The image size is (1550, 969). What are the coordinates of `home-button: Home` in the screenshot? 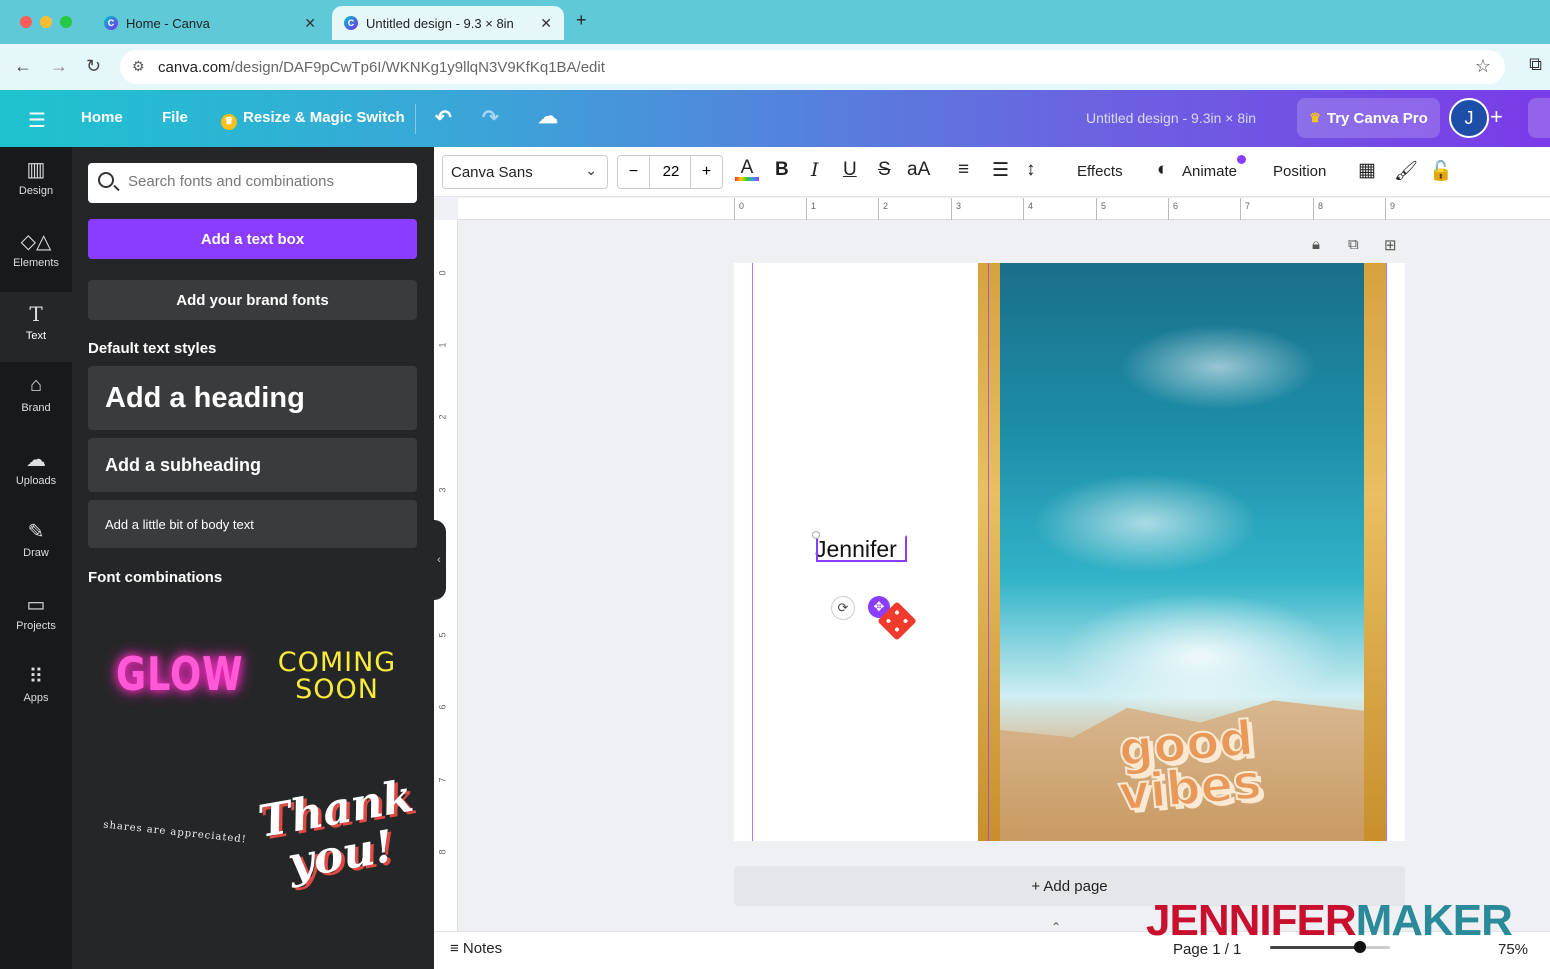 It's located at (102, 117).